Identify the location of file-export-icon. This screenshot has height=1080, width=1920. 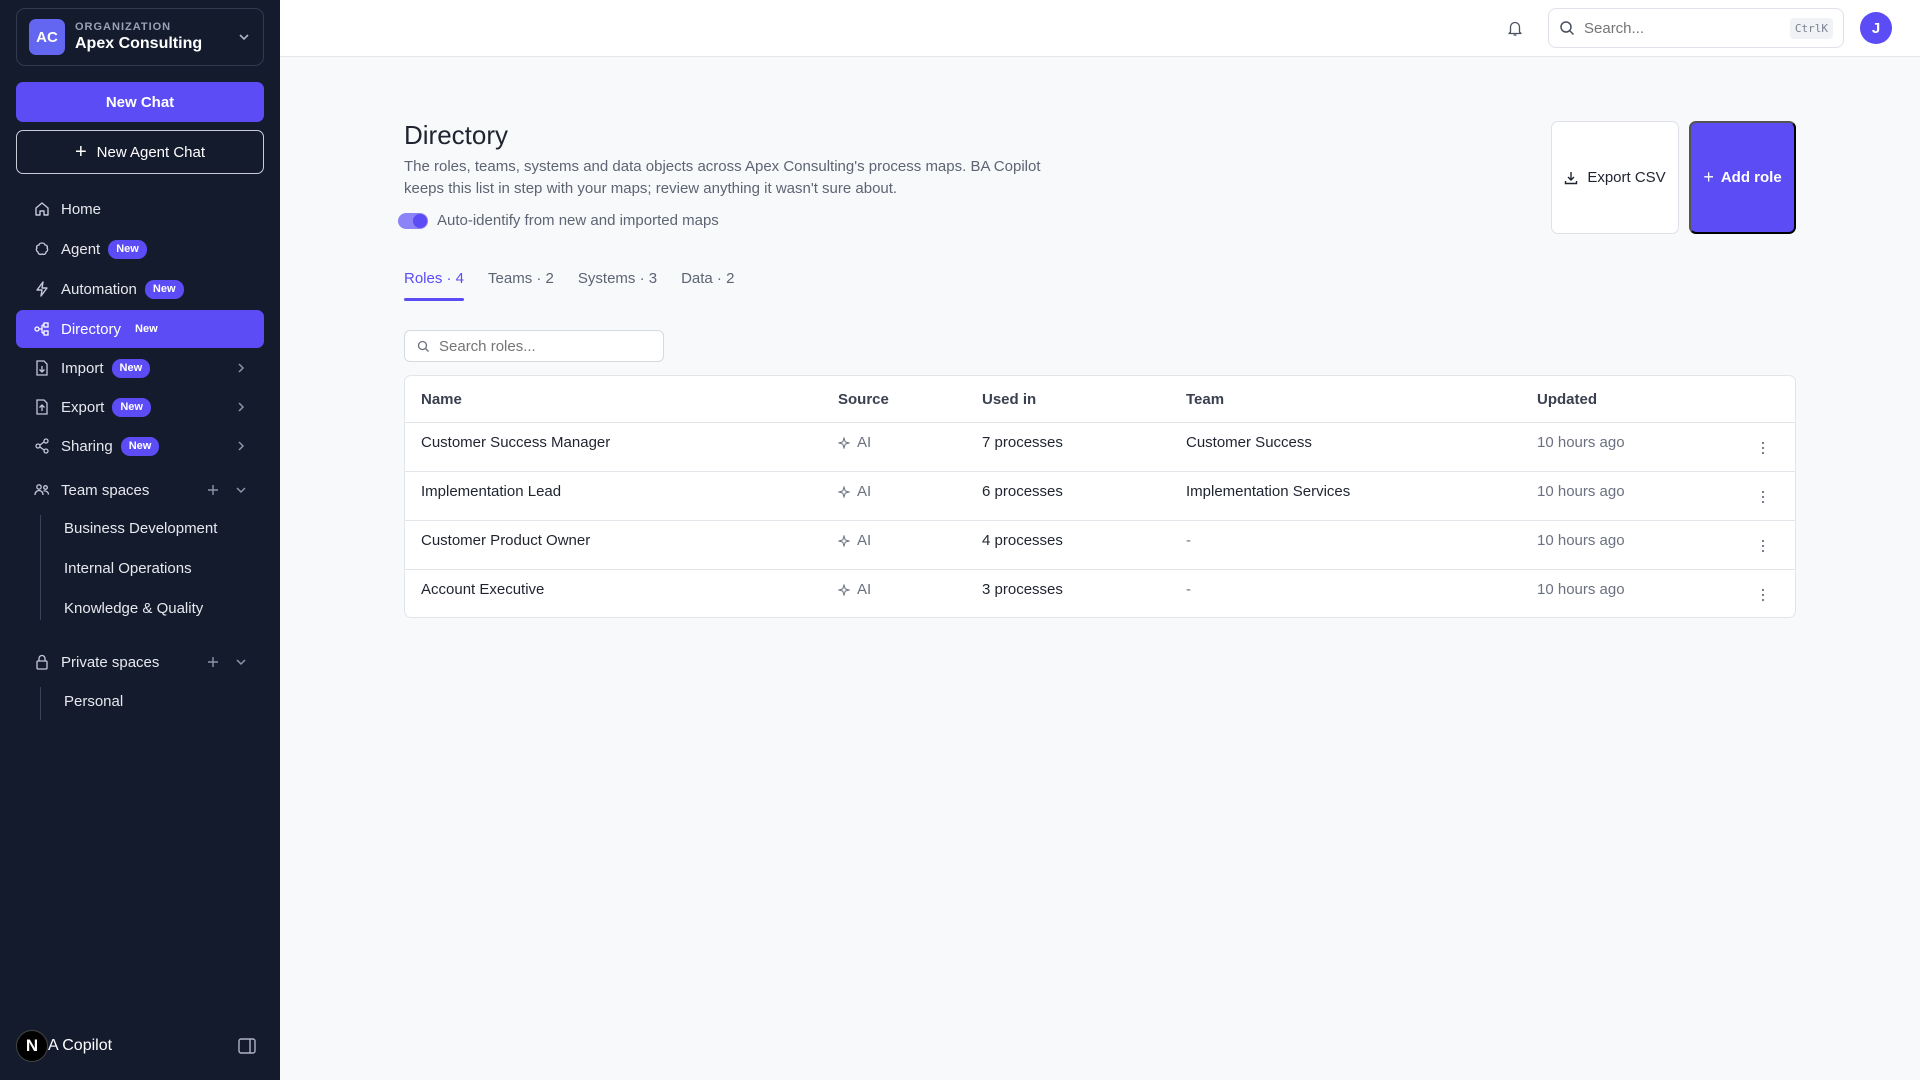
(42, 407).